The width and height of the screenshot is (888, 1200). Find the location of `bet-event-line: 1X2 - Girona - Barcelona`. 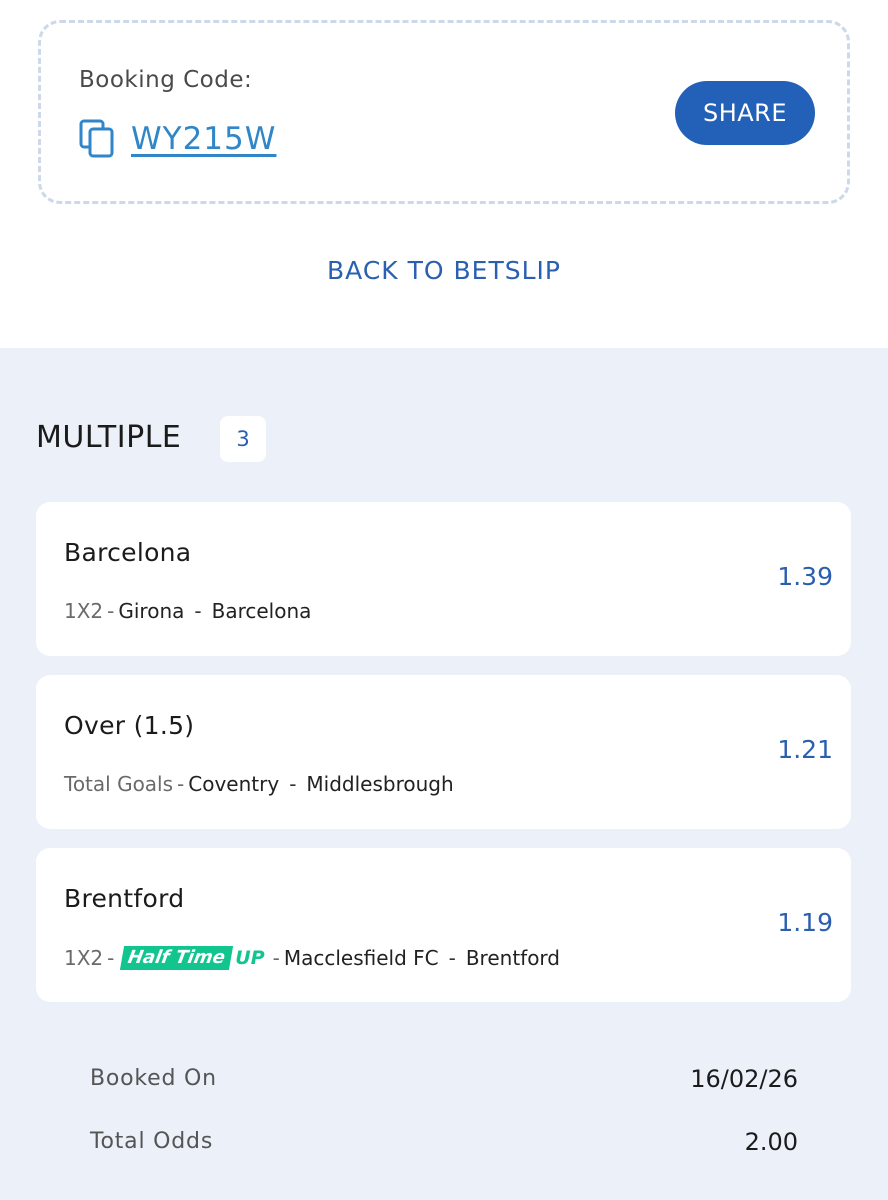

bet-event-line: 1X2 - Girona - Barcelona is located at coordinates (188, 611).